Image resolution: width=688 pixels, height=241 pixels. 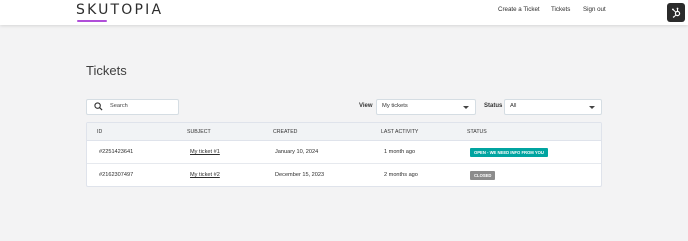 What do you see at coordinates (399, 132) in the screenshot?
I see `column-header-last-activity: LAST ACTIVITY` at bounding box center [399, 132].